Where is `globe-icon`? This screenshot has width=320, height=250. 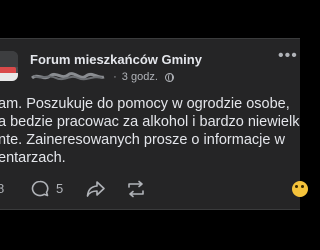
globe-icon is located at coordinates (169, 77).